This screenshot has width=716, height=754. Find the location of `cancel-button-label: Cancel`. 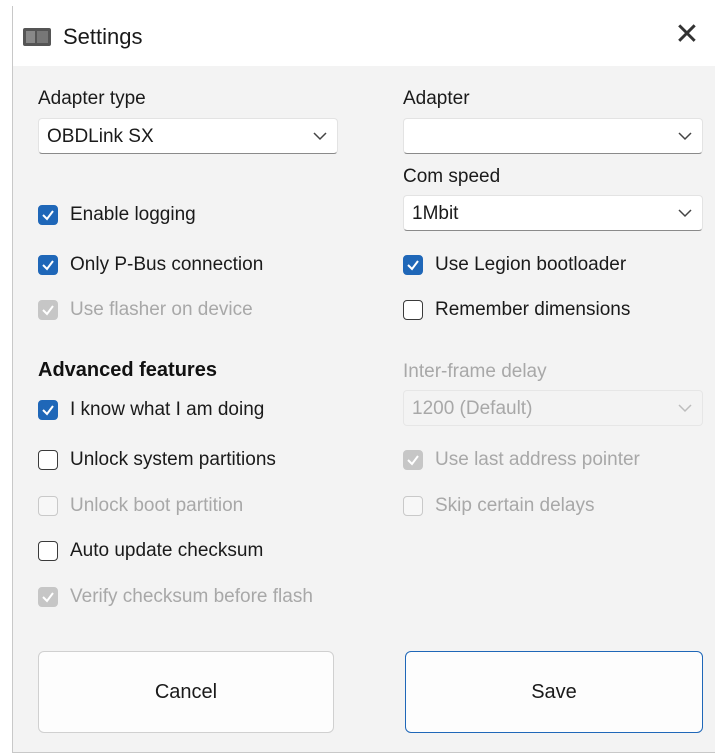

cancel-button-label: Cancel is located at coordinates (186, 691).